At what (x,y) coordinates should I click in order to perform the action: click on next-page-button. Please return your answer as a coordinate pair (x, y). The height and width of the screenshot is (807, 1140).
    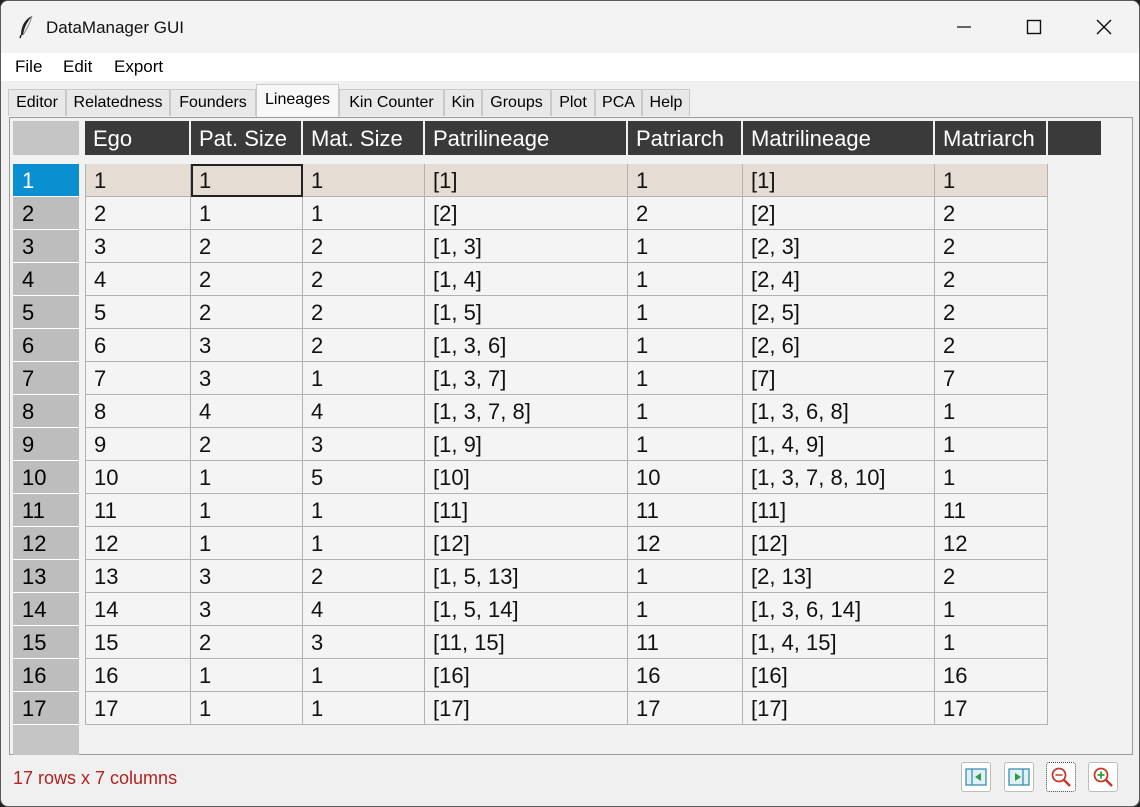
    Looking at the image, I should click on (1019, 777).